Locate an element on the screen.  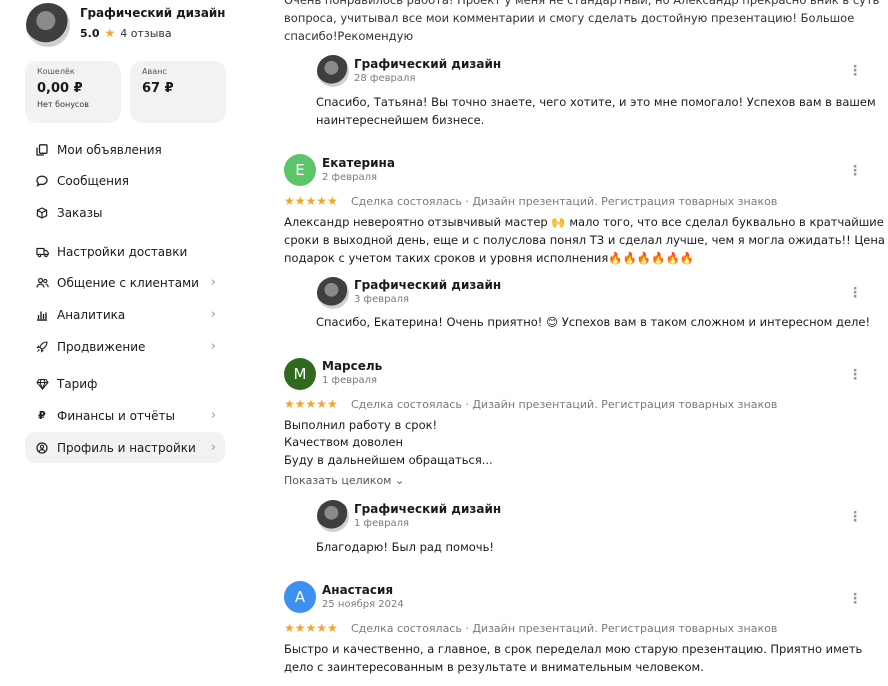
reviewer-name: Екатерина is located at coordinates (358, 163).